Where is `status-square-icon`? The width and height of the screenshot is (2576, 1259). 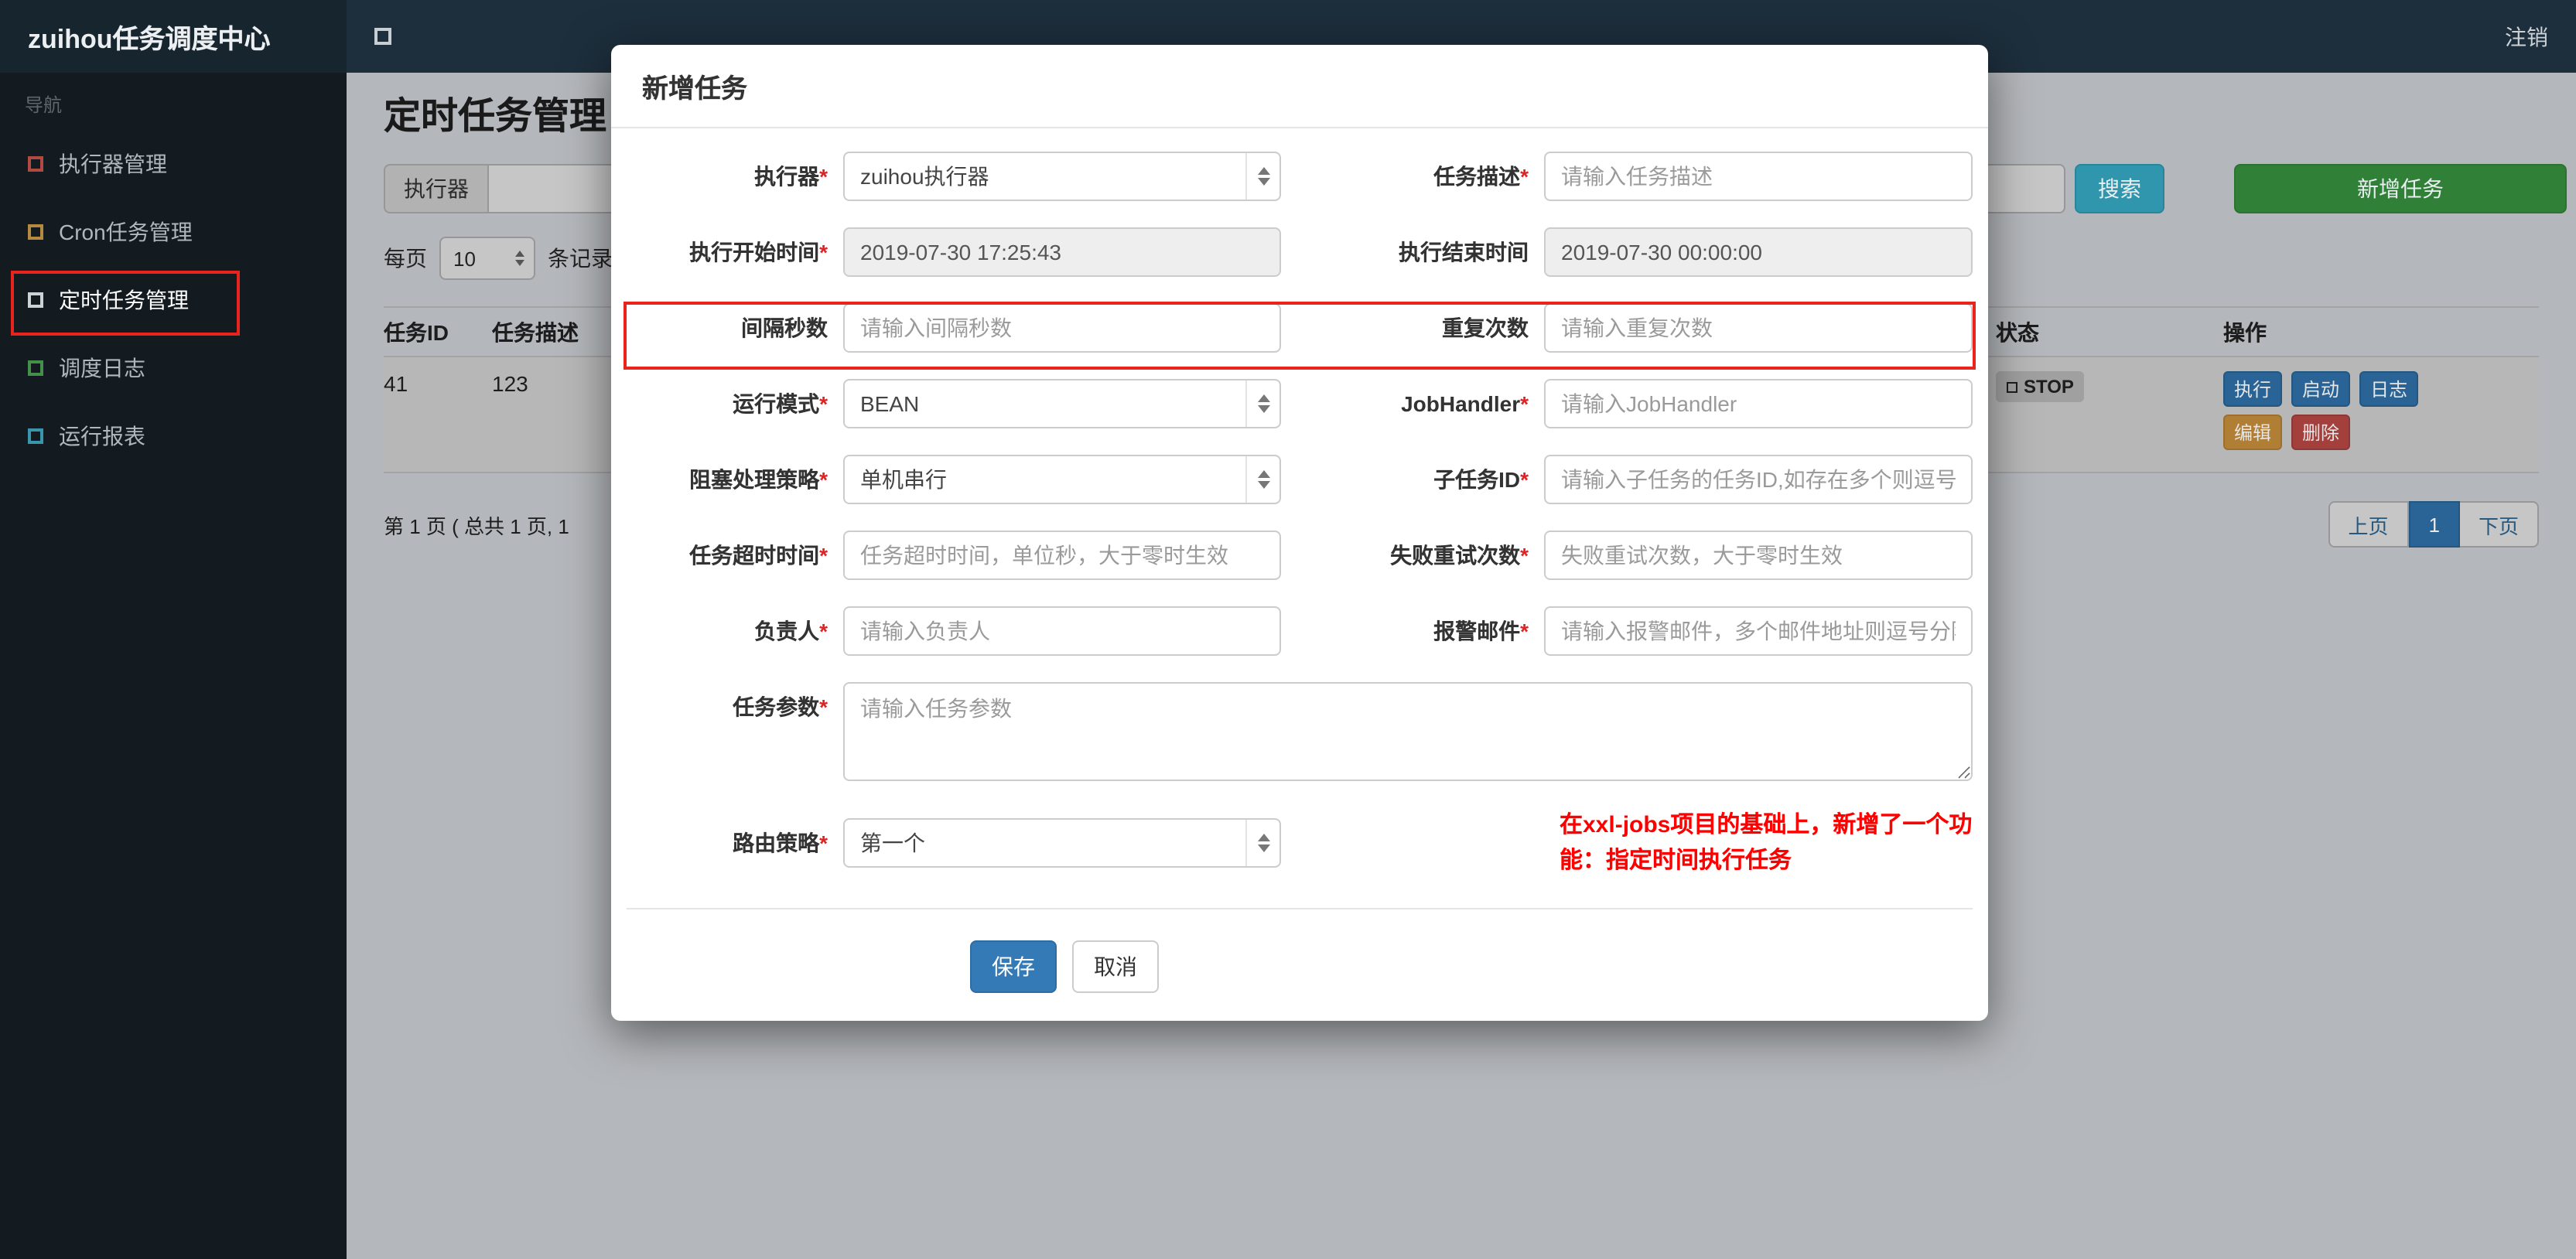
status-square-icon is located at coordinates (2012, 387).